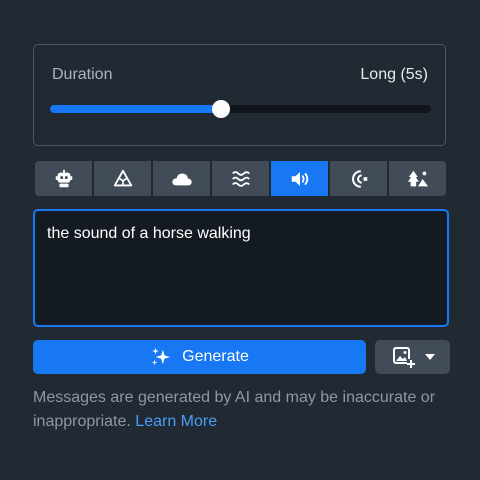 The width and height of the screenshot is (480, 480). I want to click on chevron-down-icon, so click(429, 357).